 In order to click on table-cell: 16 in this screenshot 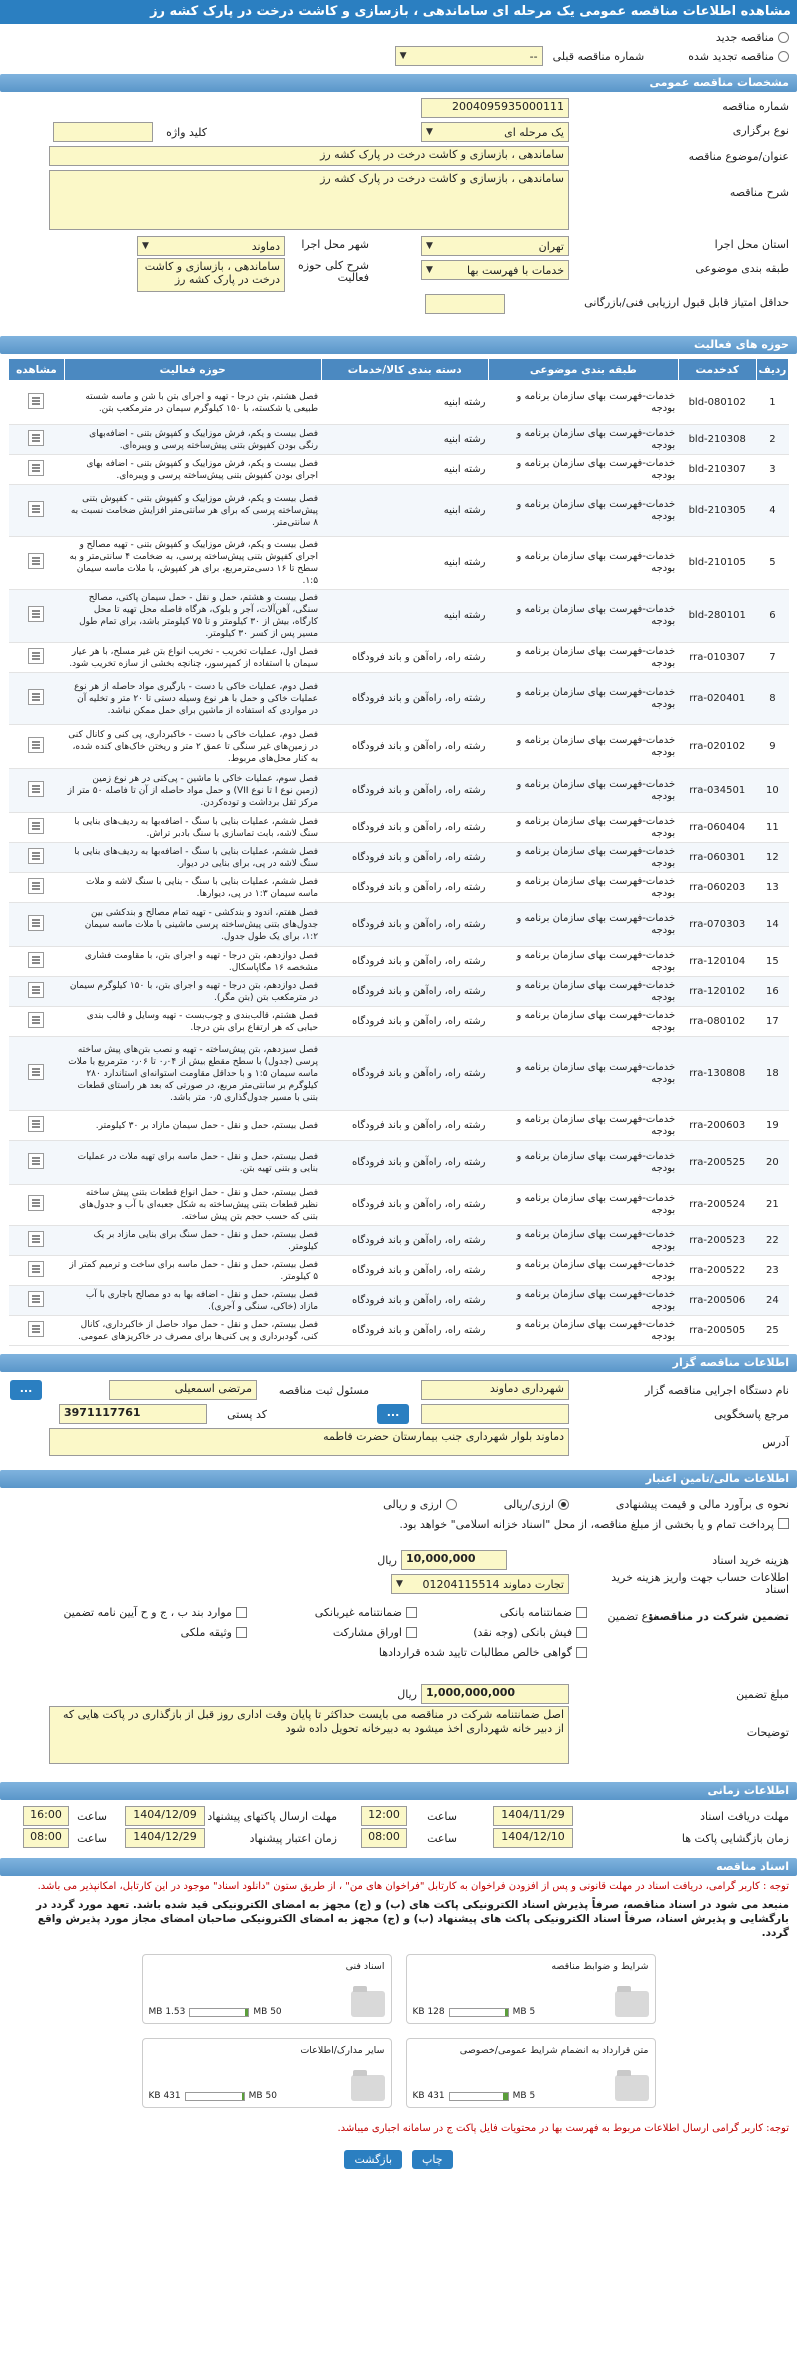, I will do `click(772, 991)`.